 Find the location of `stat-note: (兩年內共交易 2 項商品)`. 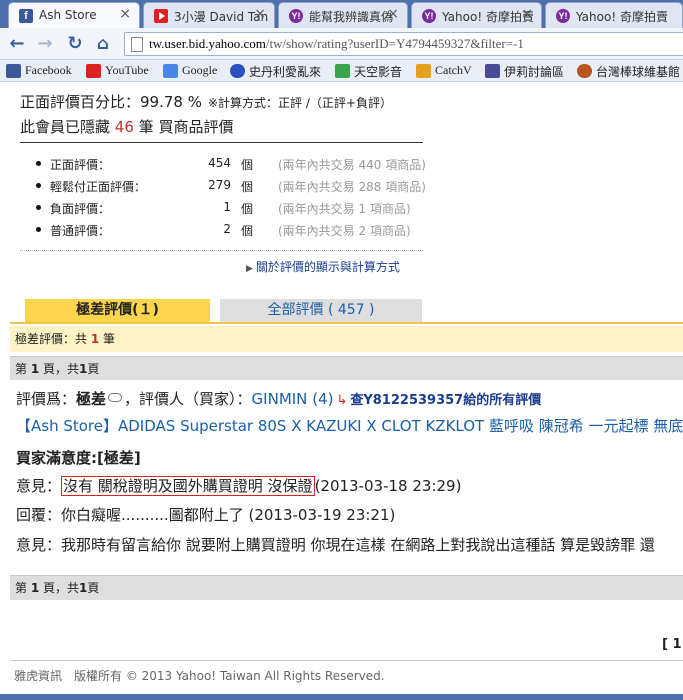

stat-note: (兩年內共交易 2 項商品) is located at coordinates (344, 231).